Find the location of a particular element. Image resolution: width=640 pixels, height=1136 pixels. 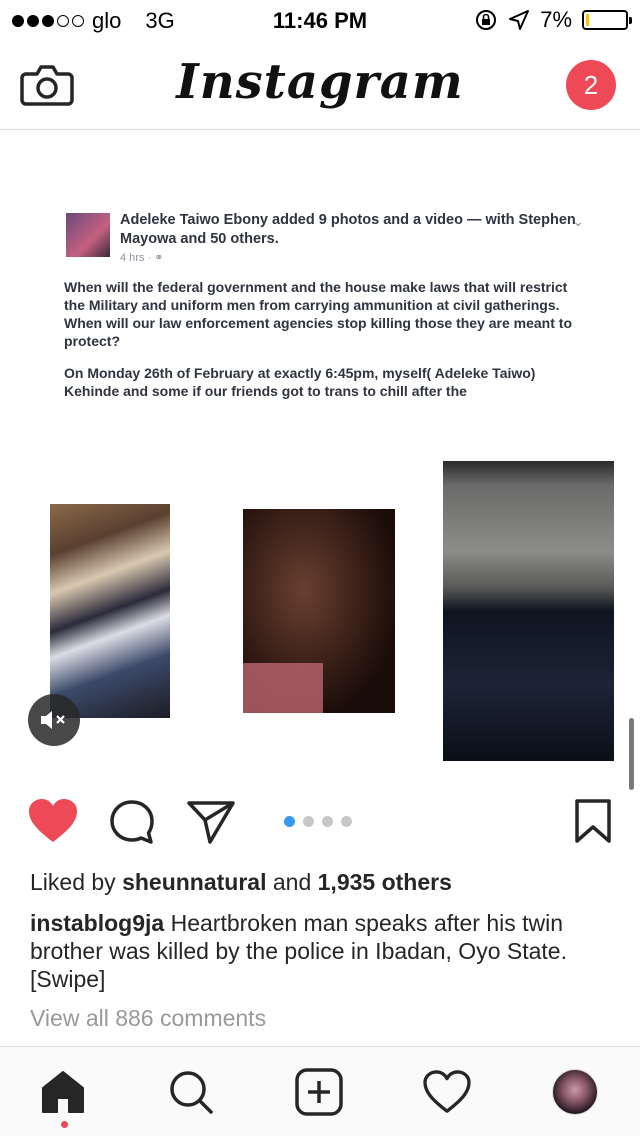

home-icon is located at coordinates (63, 1092).